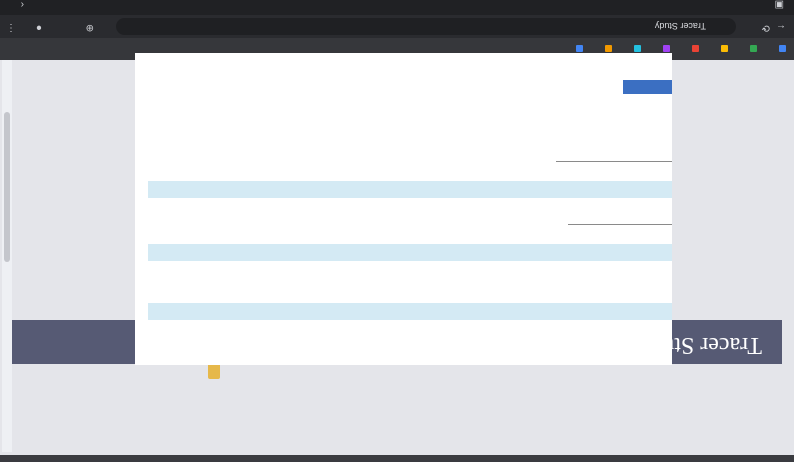 This screenshot has width=794, height=462. I want to click on browser-menu-icon: ⋮, so click(11, 27).